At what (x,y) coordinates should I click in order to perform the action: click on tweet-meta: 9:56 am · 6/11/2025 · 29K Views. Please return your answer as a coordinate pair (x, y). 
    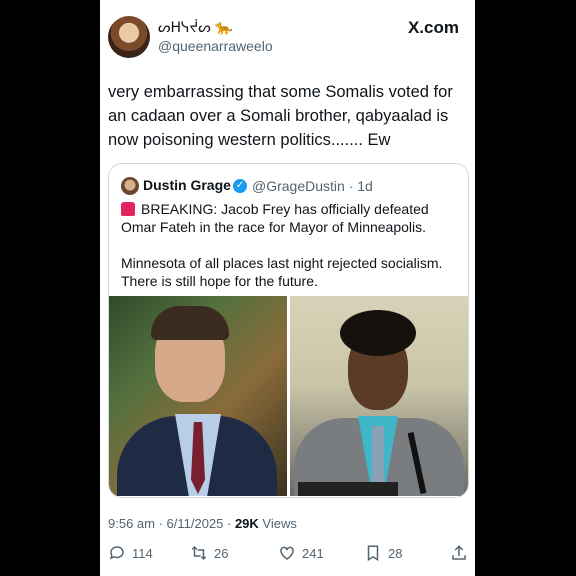
    Looking at the image, I should click on (202, 523).